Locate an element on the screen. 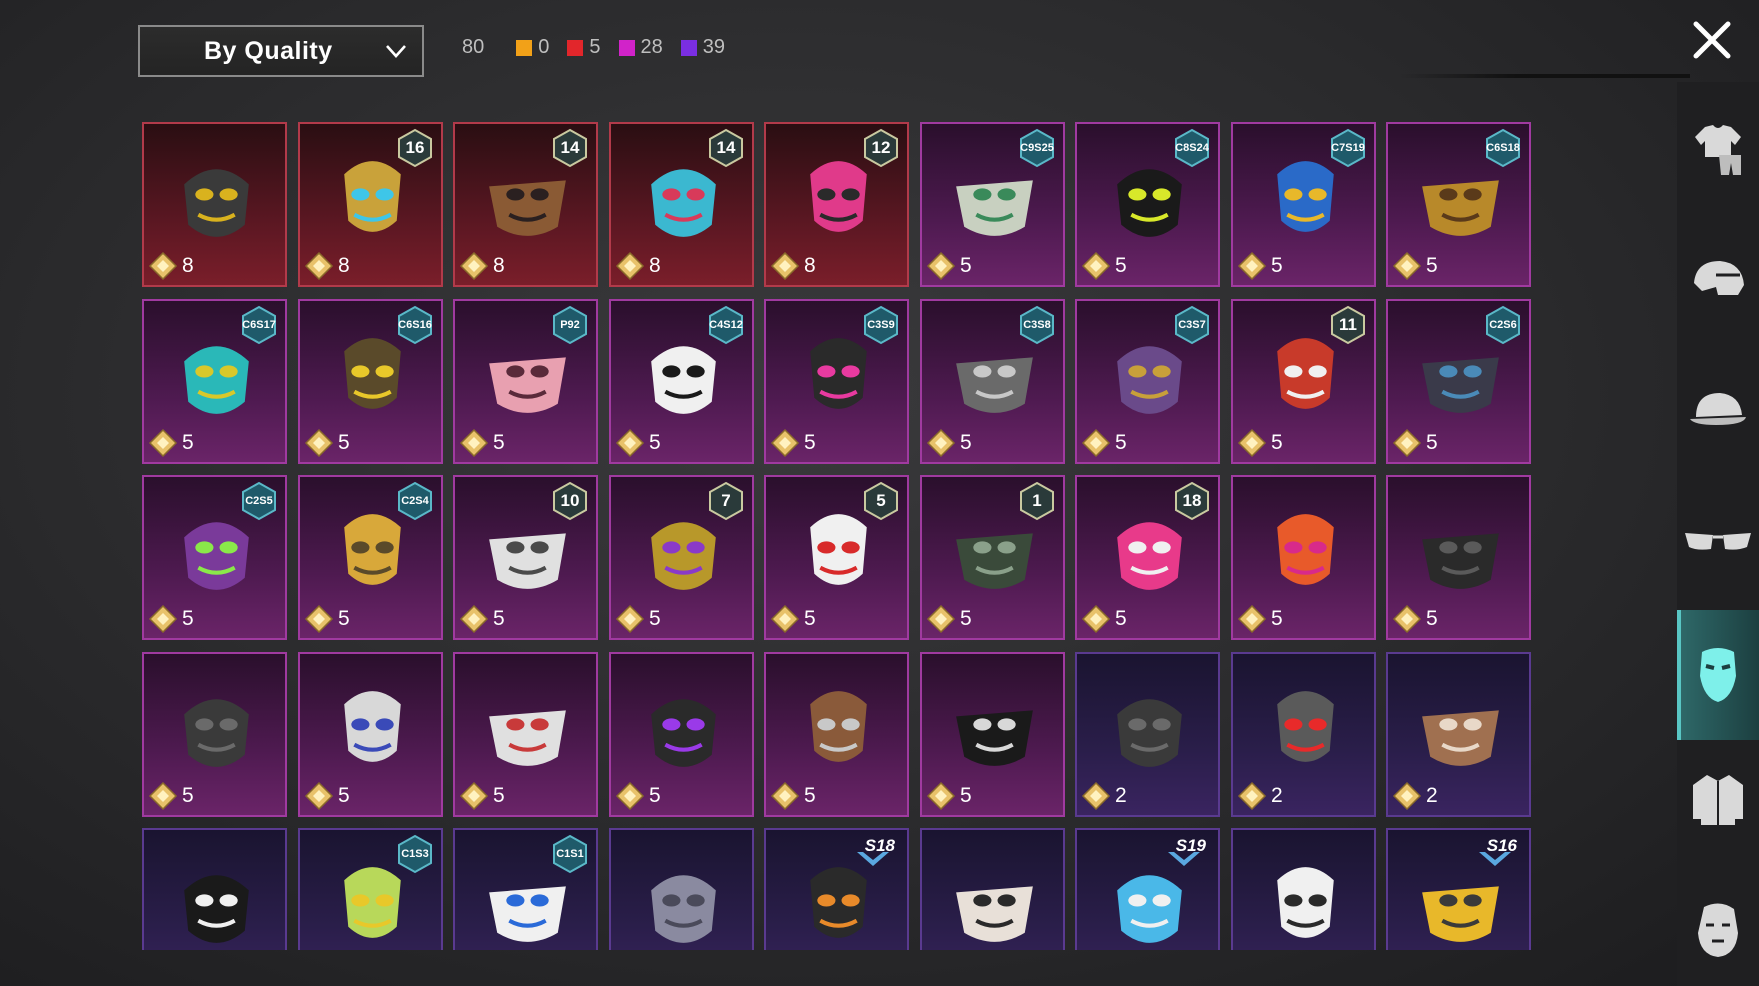  item-tile: 16 8 is located at coordinates (370, 204).